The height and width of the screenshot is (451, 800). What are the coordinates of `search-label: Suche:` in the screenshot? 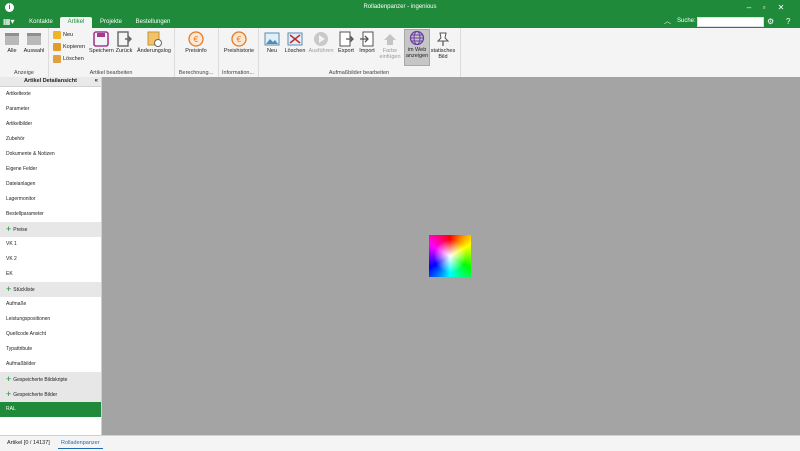 It's located at (686, 21).